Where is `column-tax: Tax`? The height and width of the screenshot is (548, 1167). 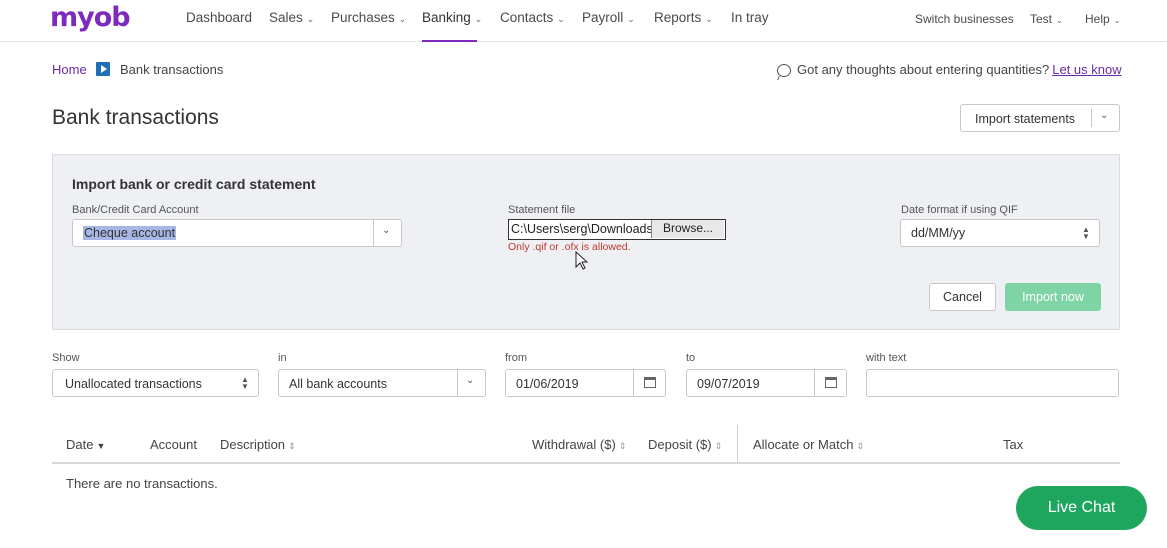 column-tax: Tax is located at coordinates (1013, 444).